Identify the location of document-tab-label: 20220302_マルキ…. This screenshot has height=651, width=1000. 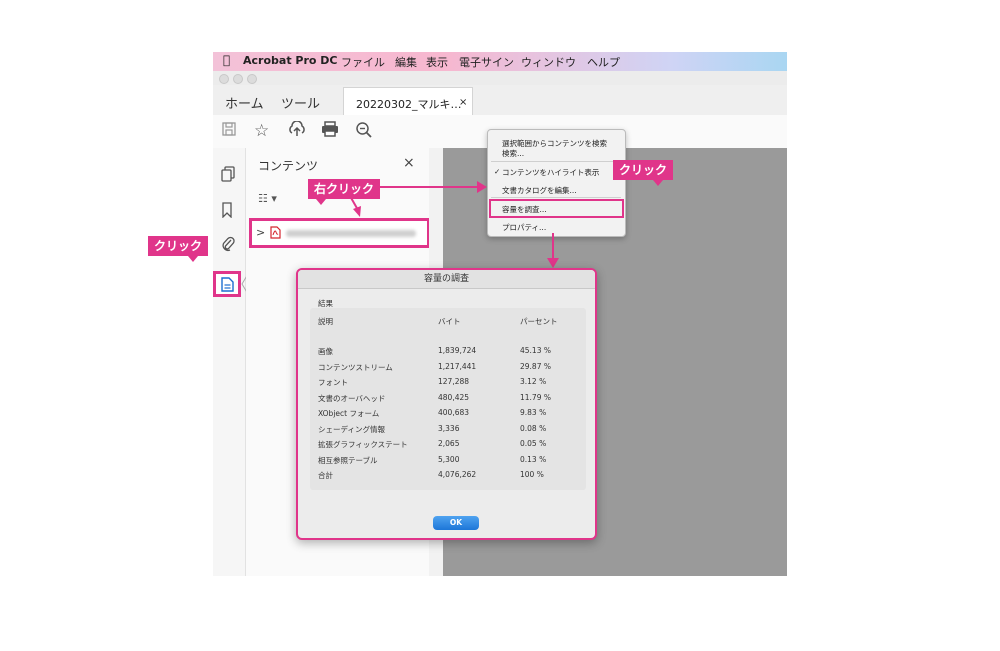
(409, 104).